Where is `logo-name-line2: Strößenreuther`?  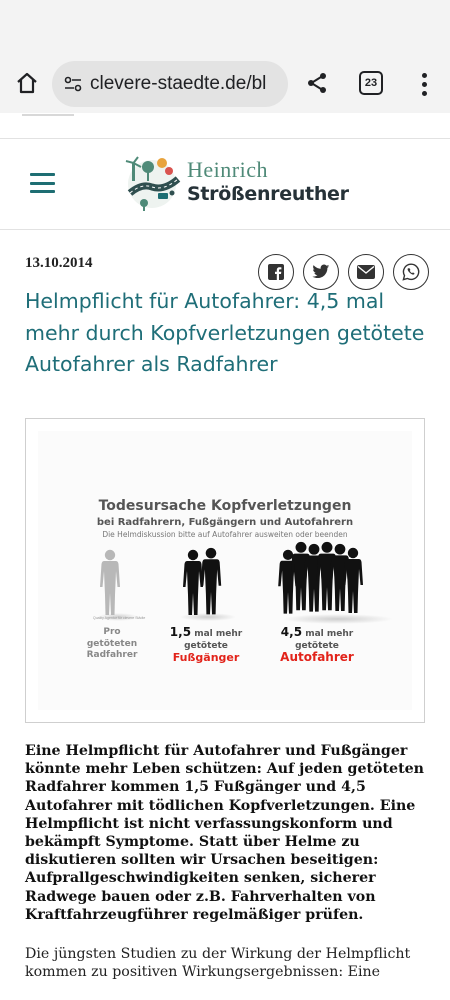 logo-name-line2: Strößenreuther is located at coordinates (268, 194).